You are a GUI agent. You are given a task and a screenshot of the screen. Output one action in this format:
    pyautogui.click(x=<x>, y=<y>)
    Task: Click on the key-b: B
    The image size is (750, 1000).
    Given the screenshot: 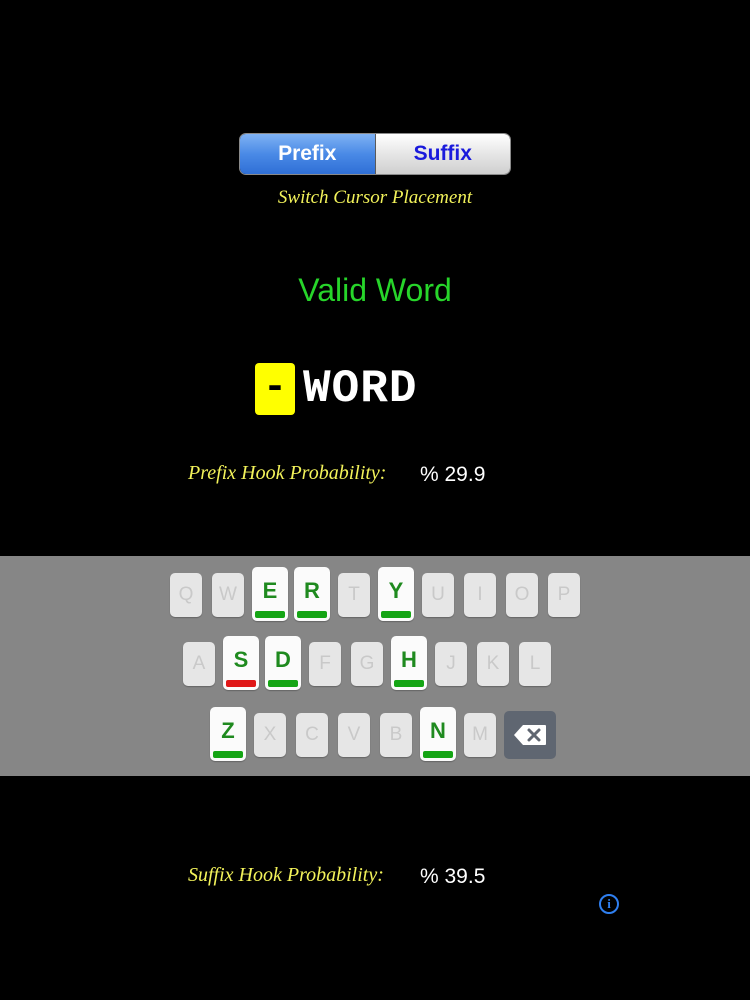 What is the action you would take?
    pyautogui.click(x=396, y=735)
    